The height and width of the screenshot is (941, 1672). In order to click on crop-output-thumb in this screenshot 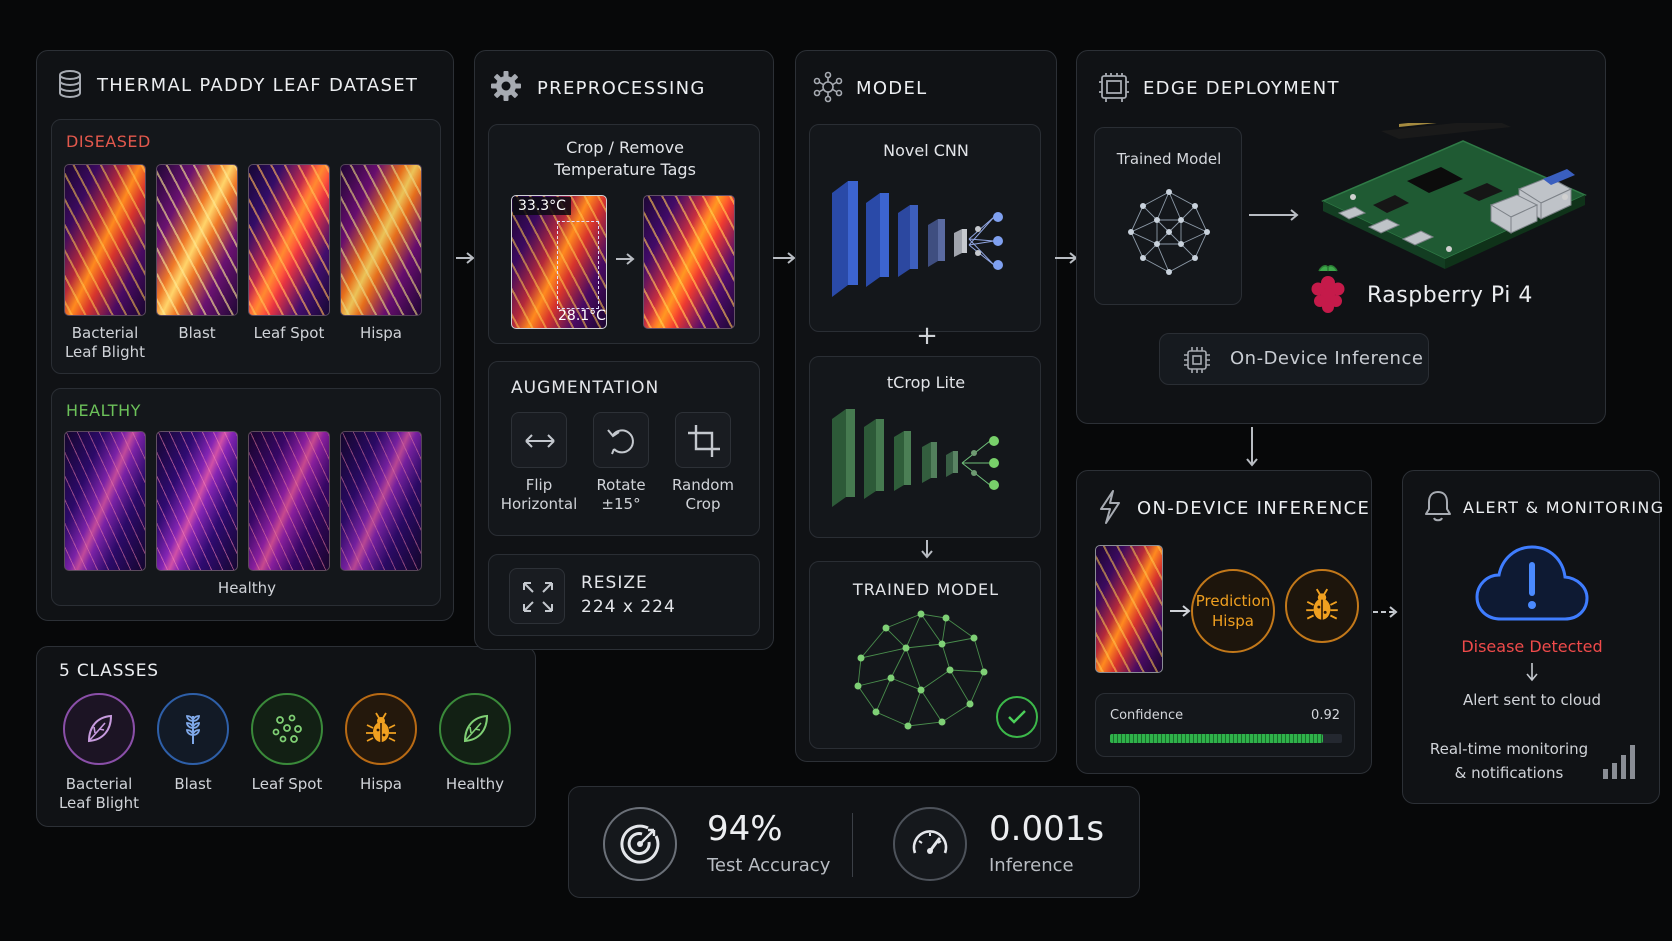, I will do `click(689, 262)`.